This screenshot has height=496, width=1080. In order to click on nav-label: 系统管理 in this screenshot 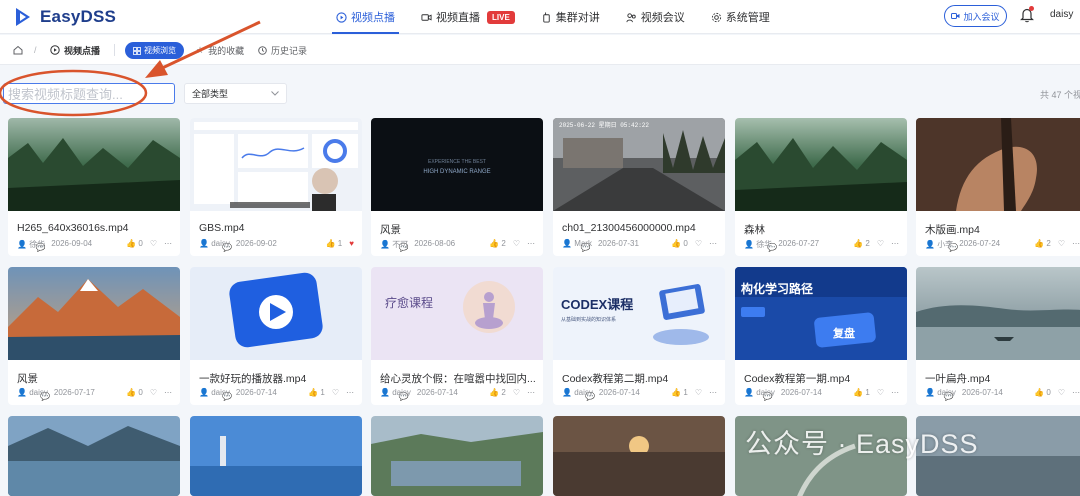, I will do `click(747, 18)`.